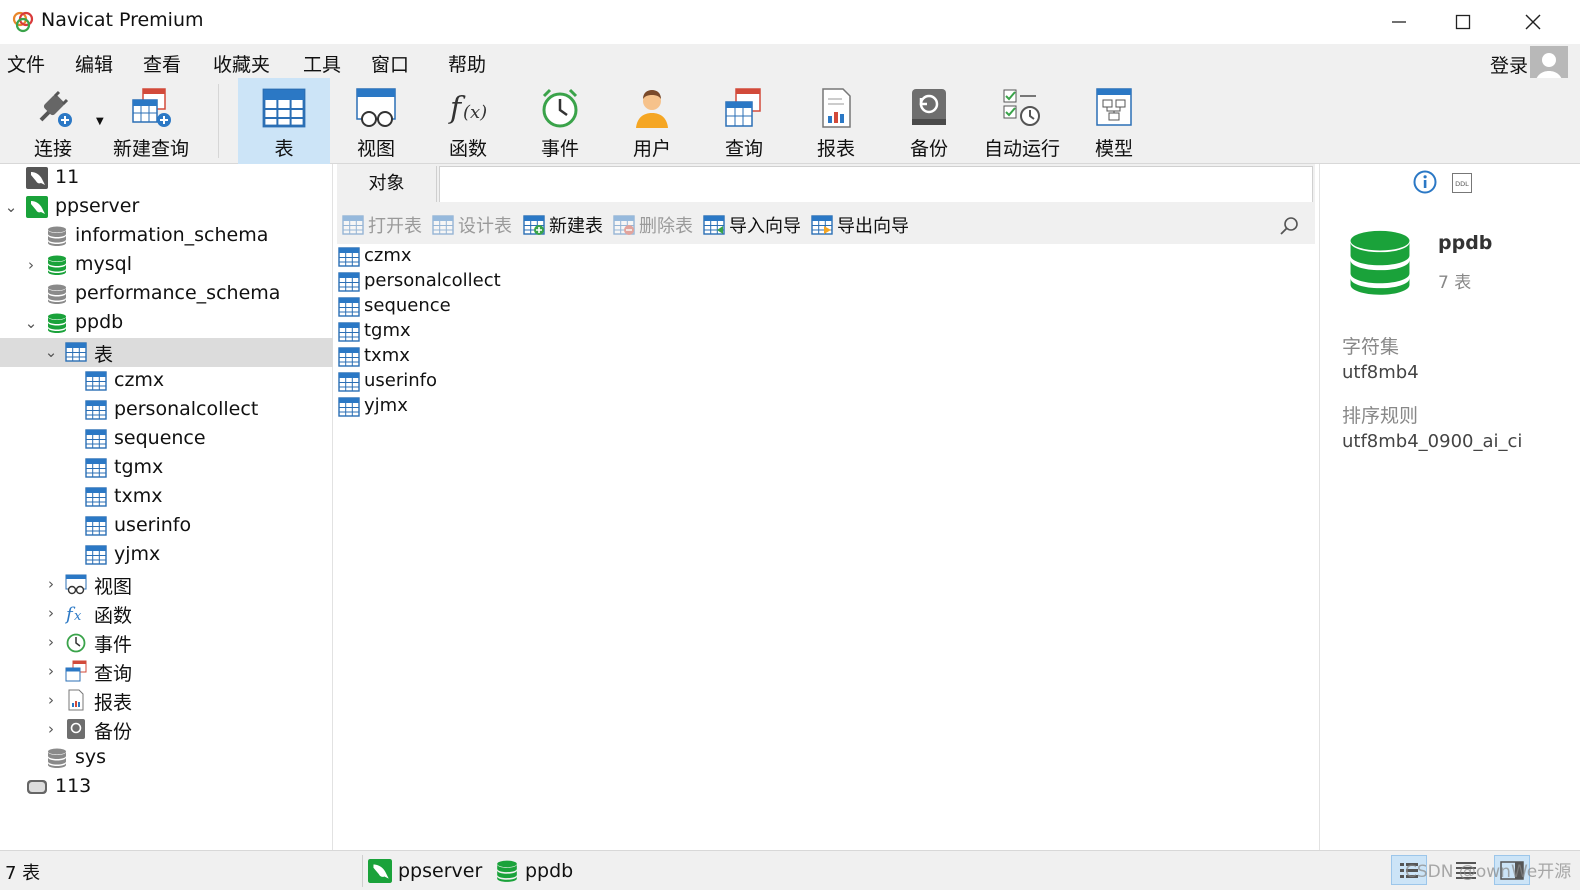 This screenshot has height=890, width=1580. I want to click on status-database: ppdb, so click(534, 871).